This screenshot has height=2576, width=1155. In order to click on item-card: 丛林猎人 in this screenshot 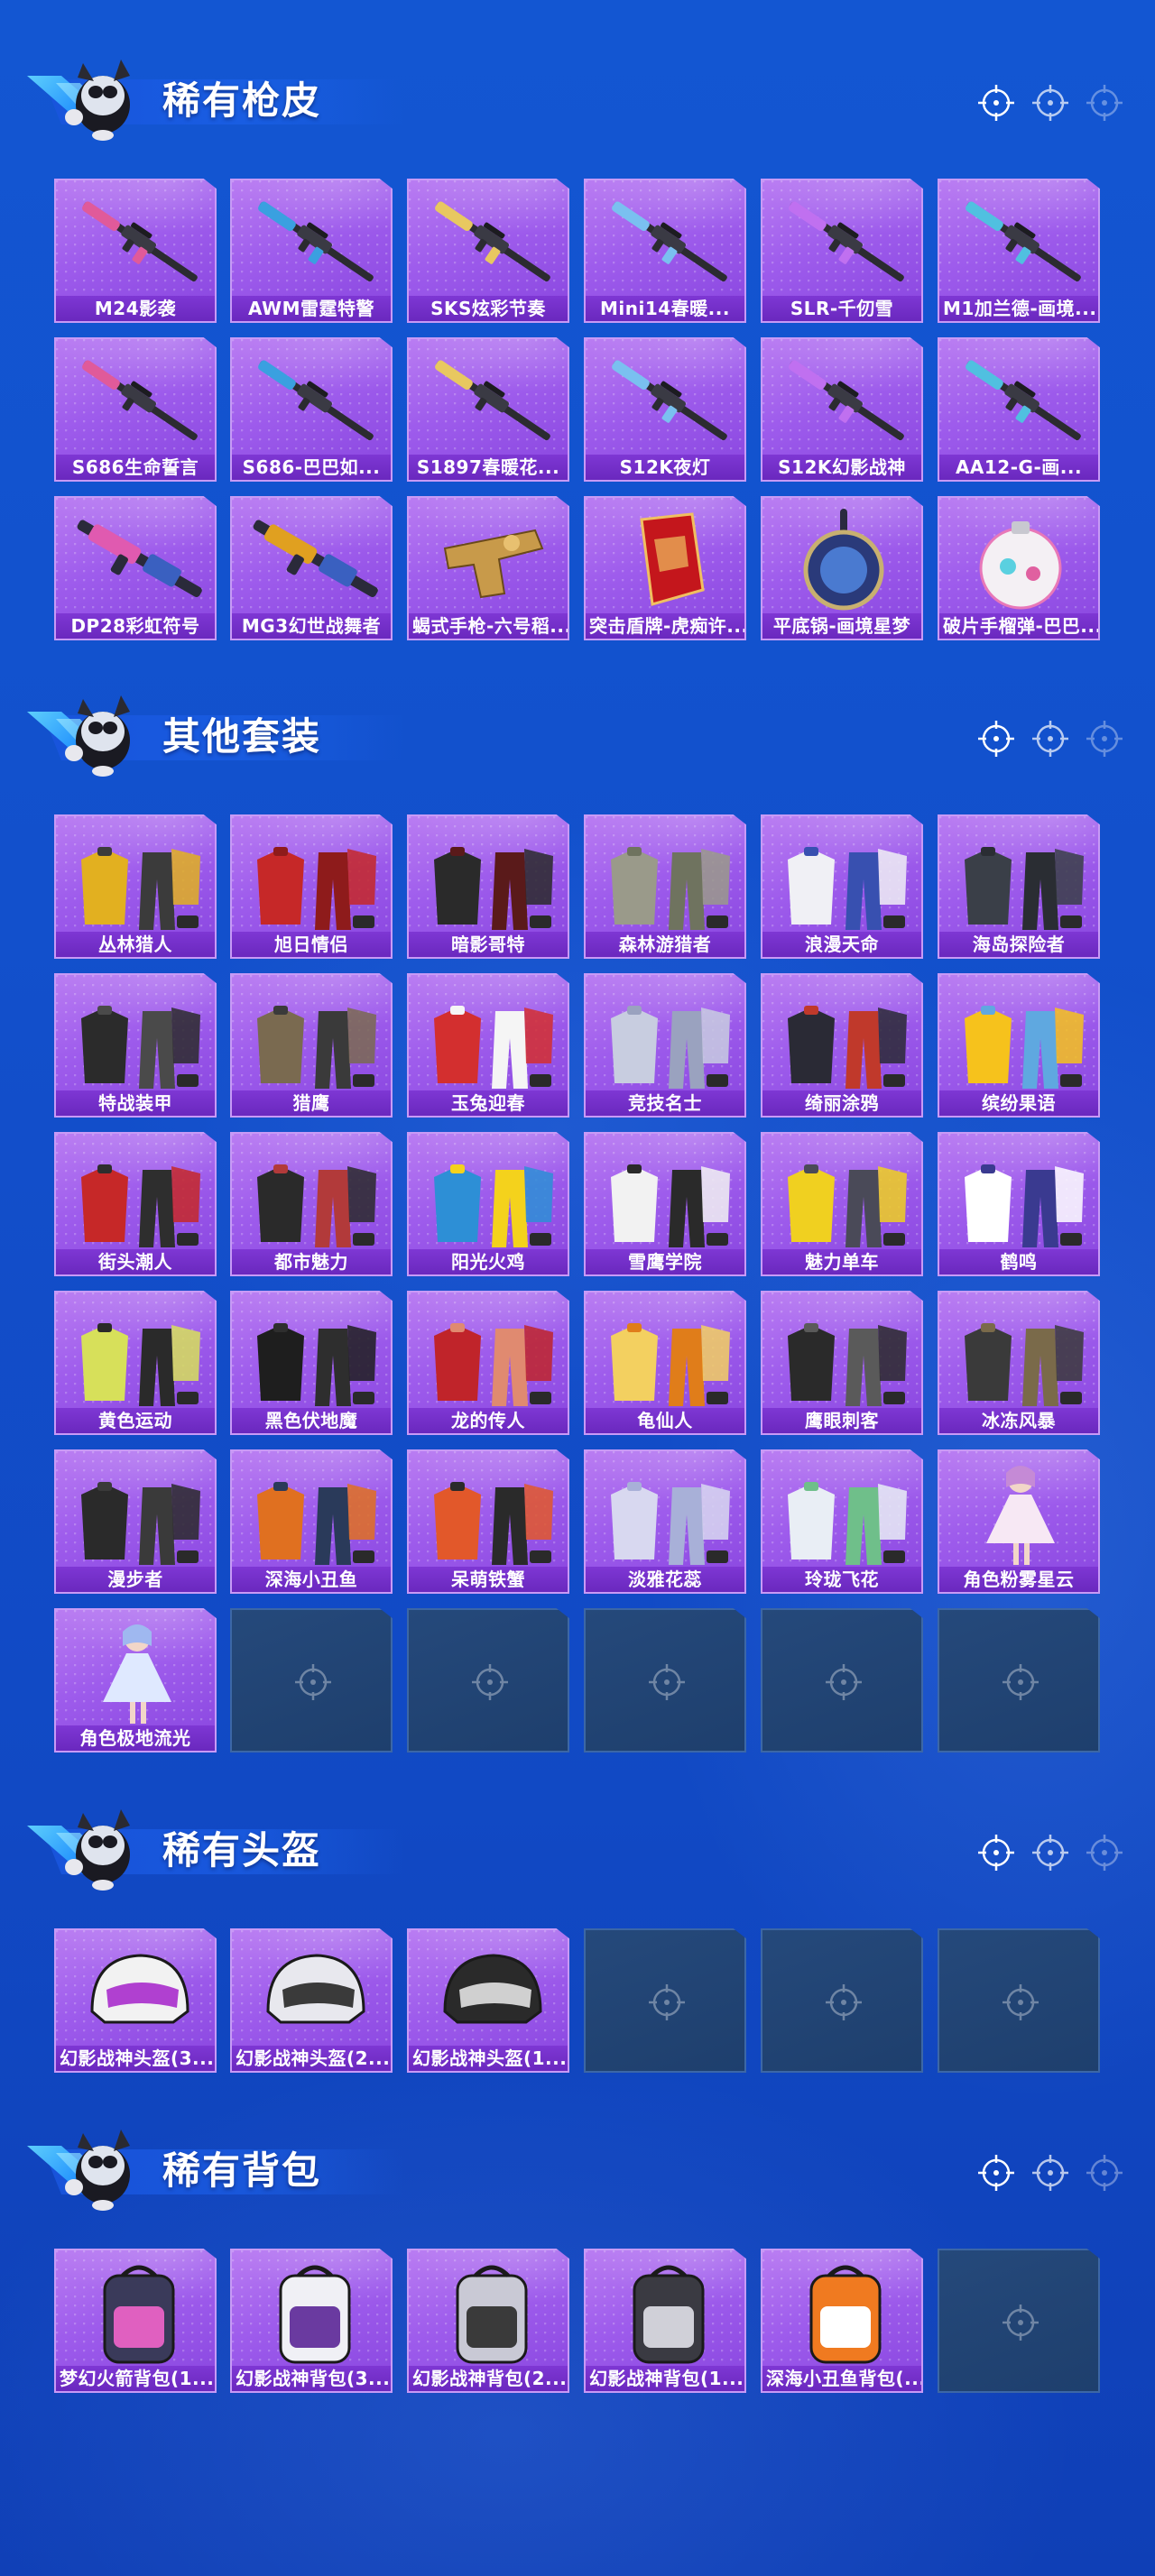, I will do `click(135, 887)`.